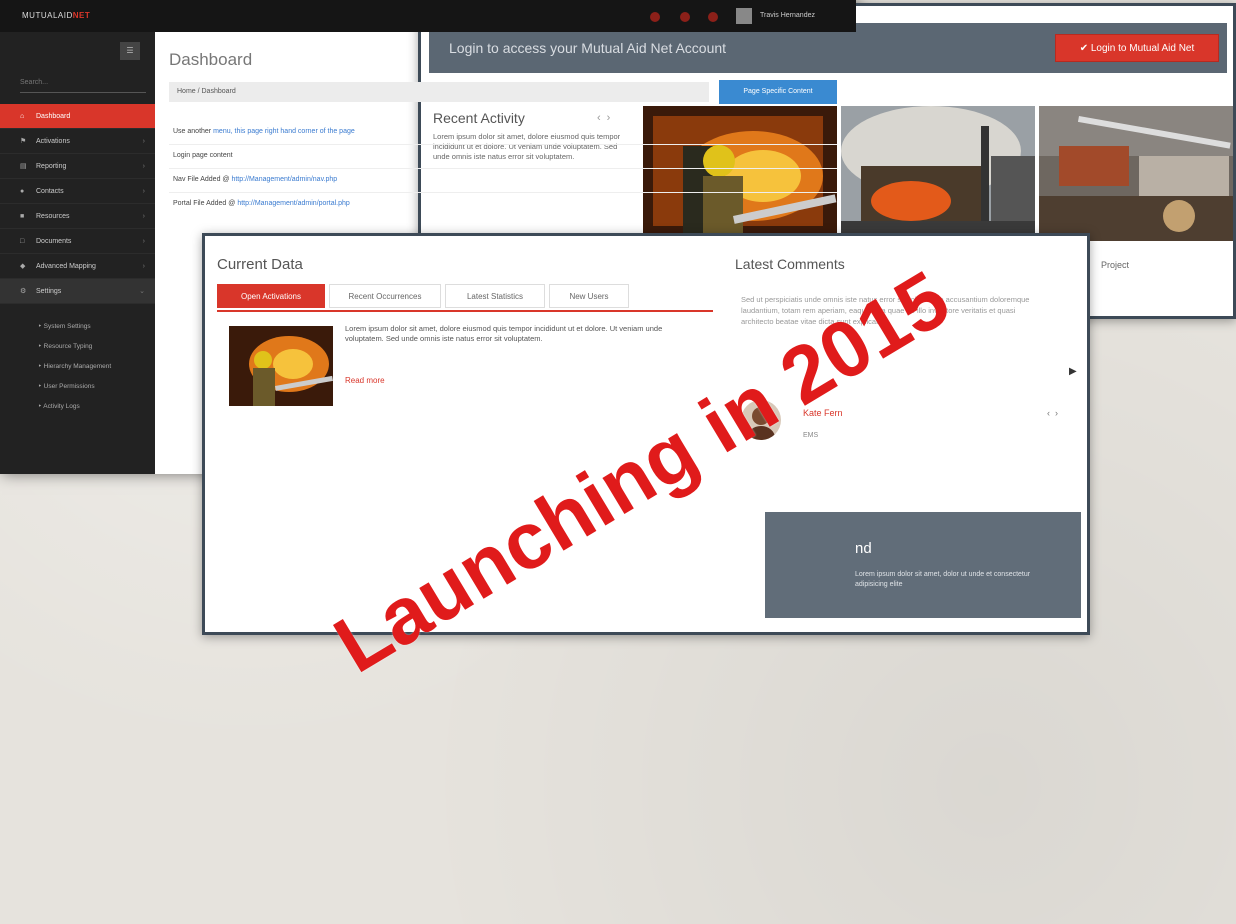  Describe the element at coordinates (23, 166) in the screenshot. I see `chart-icon: ▤` at that location.